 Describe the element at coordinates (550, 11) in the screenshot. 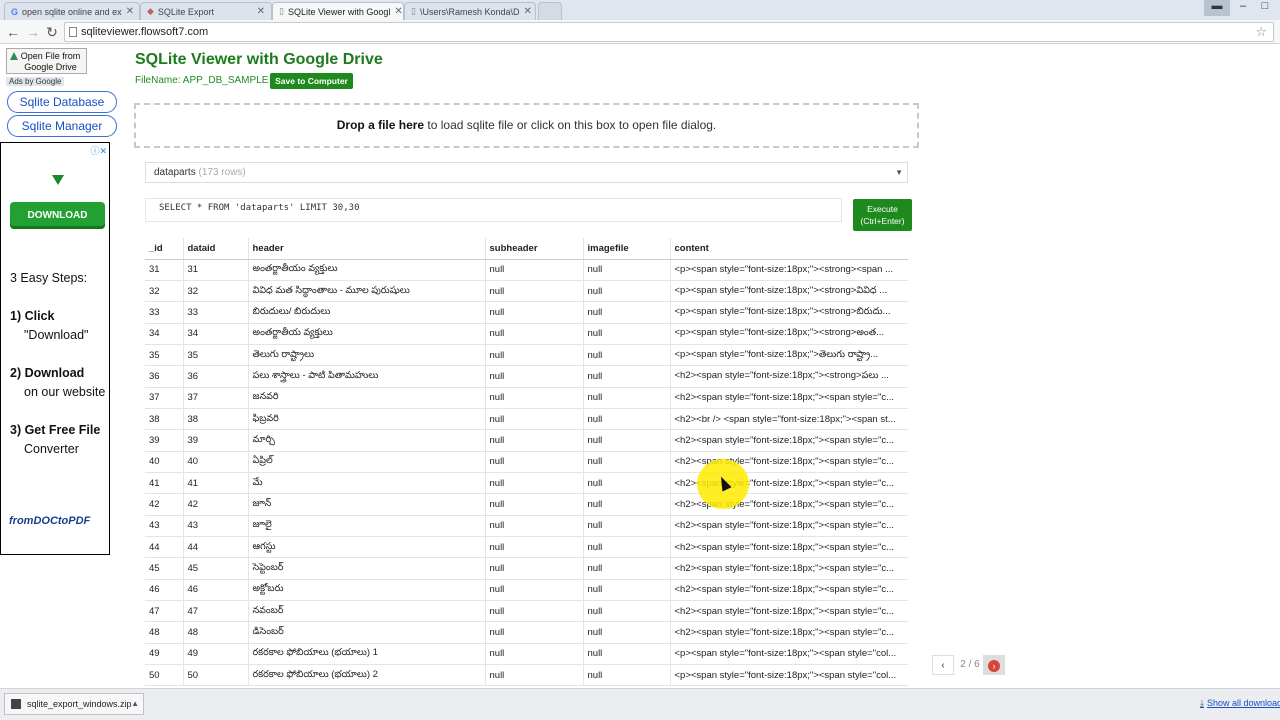

I see `new-tab-button` at that location.